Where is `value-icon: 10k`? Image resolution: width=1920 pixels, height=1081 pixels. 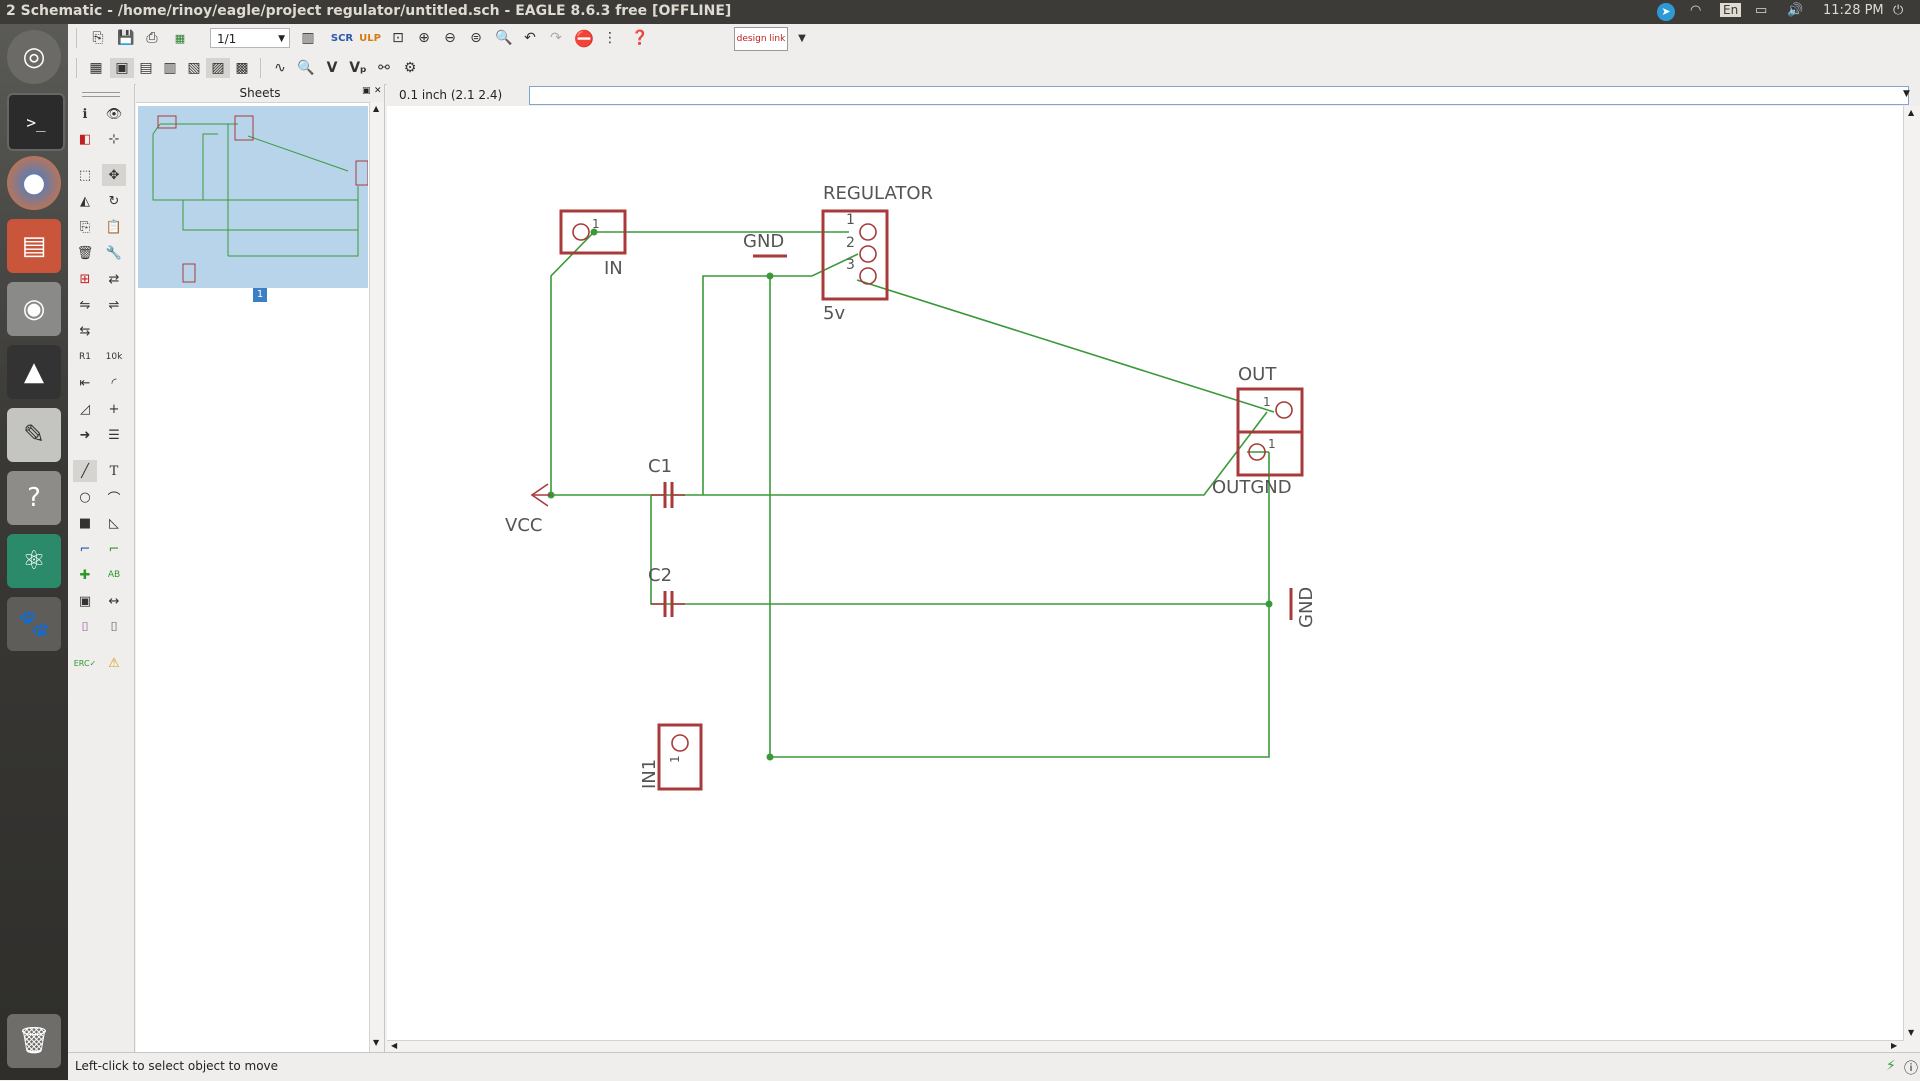
value-icon: 10k is located at coordinates (114, 357).